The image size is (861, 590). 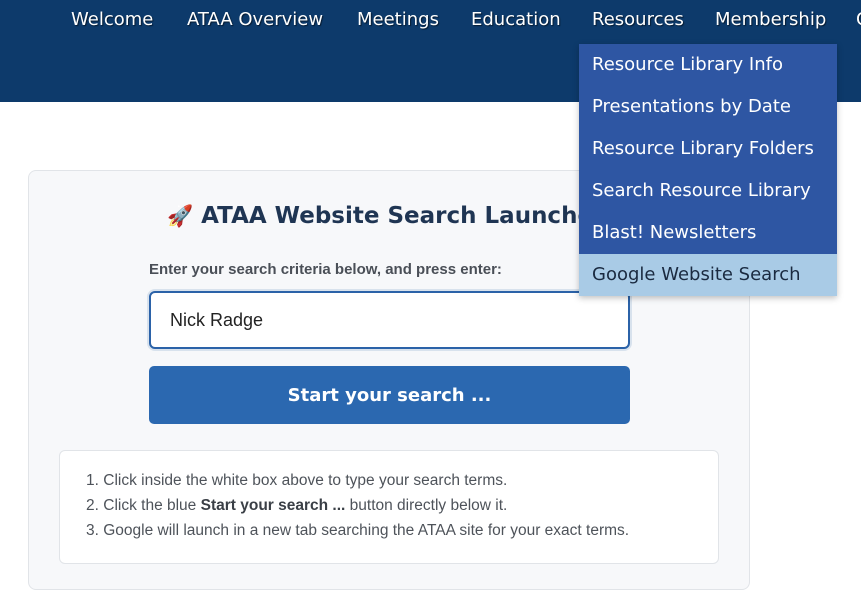 What do you see at coordinates (770, 19) in the screenshot?
I see `nav-membership: Membership` at bounding box center [770, 19].